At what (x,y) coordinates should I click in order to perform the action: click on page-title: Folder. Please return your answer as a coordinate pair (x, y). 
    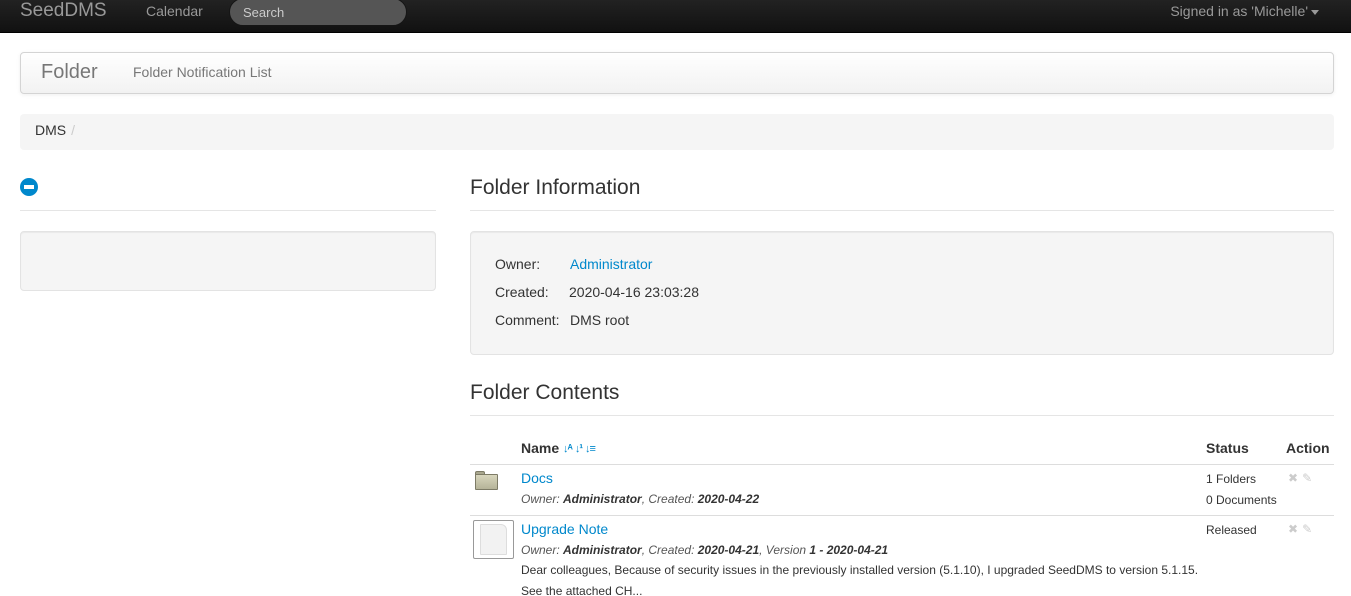
    Looking at the image, I should click on (69, 72).